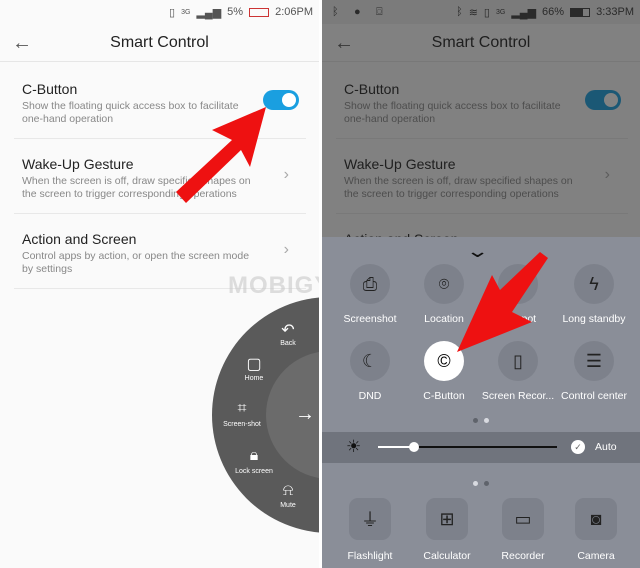 This screenshot has width=640, height=568. Describe the element at coordinates (615, 12) in the screenshot. I see `clock: 3:33PM` at that location.